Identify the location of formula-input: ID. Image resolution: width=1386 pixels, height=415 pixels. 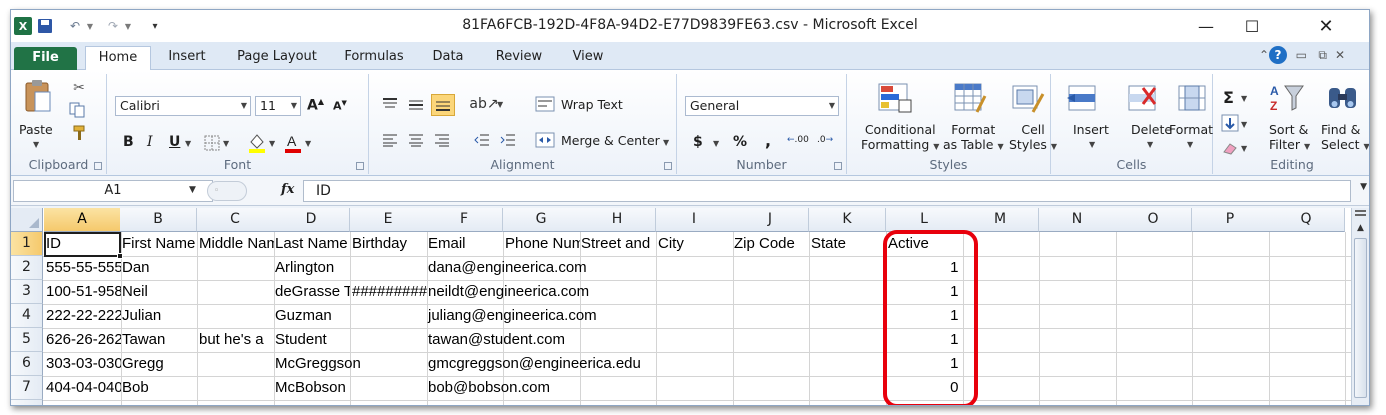
(827, 191).